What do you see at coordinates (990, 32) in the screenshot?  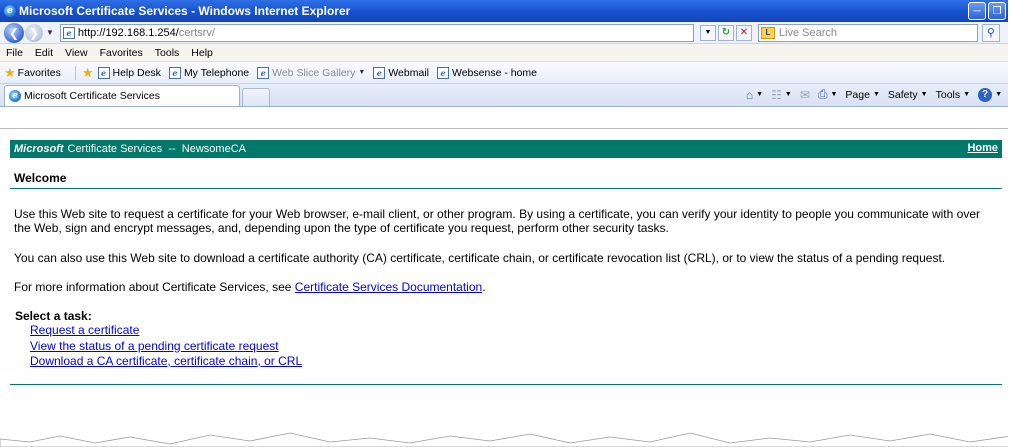 I see `search-icon: ⚲` at bounding box center [990, 32].